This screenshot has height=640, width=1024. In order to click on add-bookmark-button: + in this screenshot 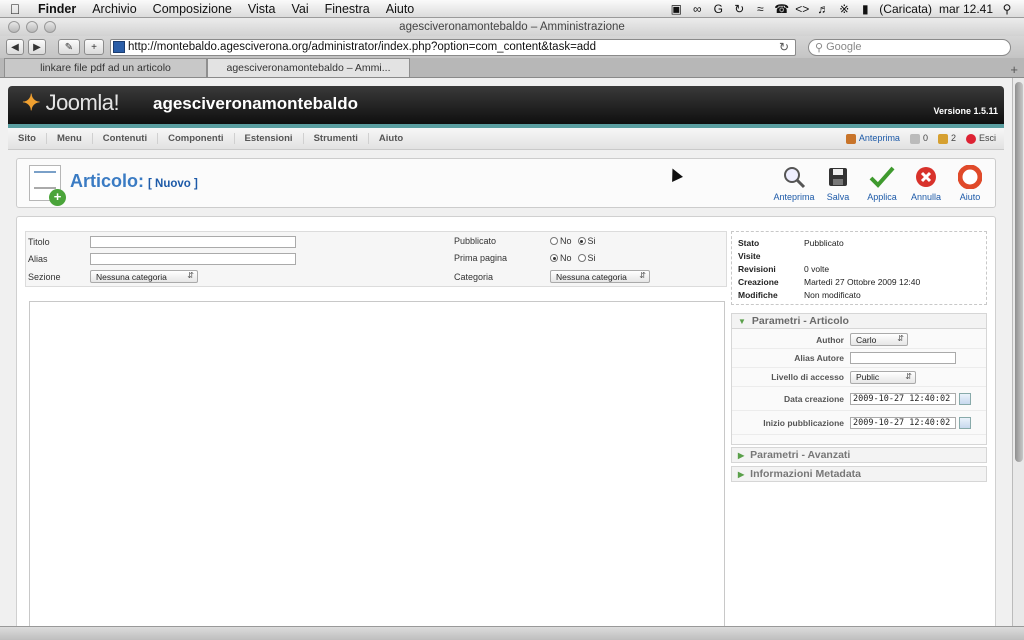, I will do `click(94, 47)`.